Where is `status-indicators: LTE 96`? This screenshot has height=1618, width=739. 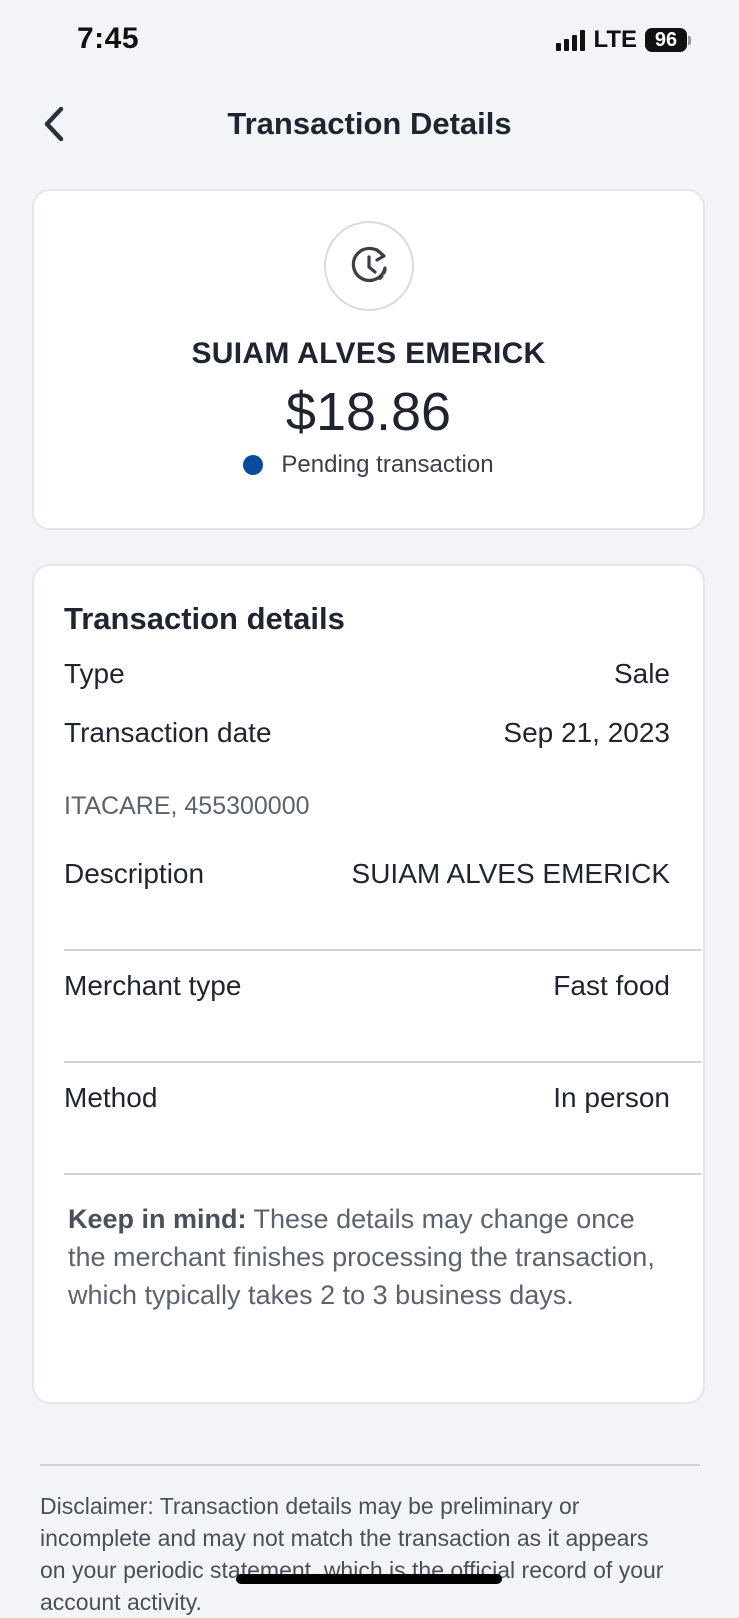 status-indicators: LTE 96 is located at coordinates (623, 40).